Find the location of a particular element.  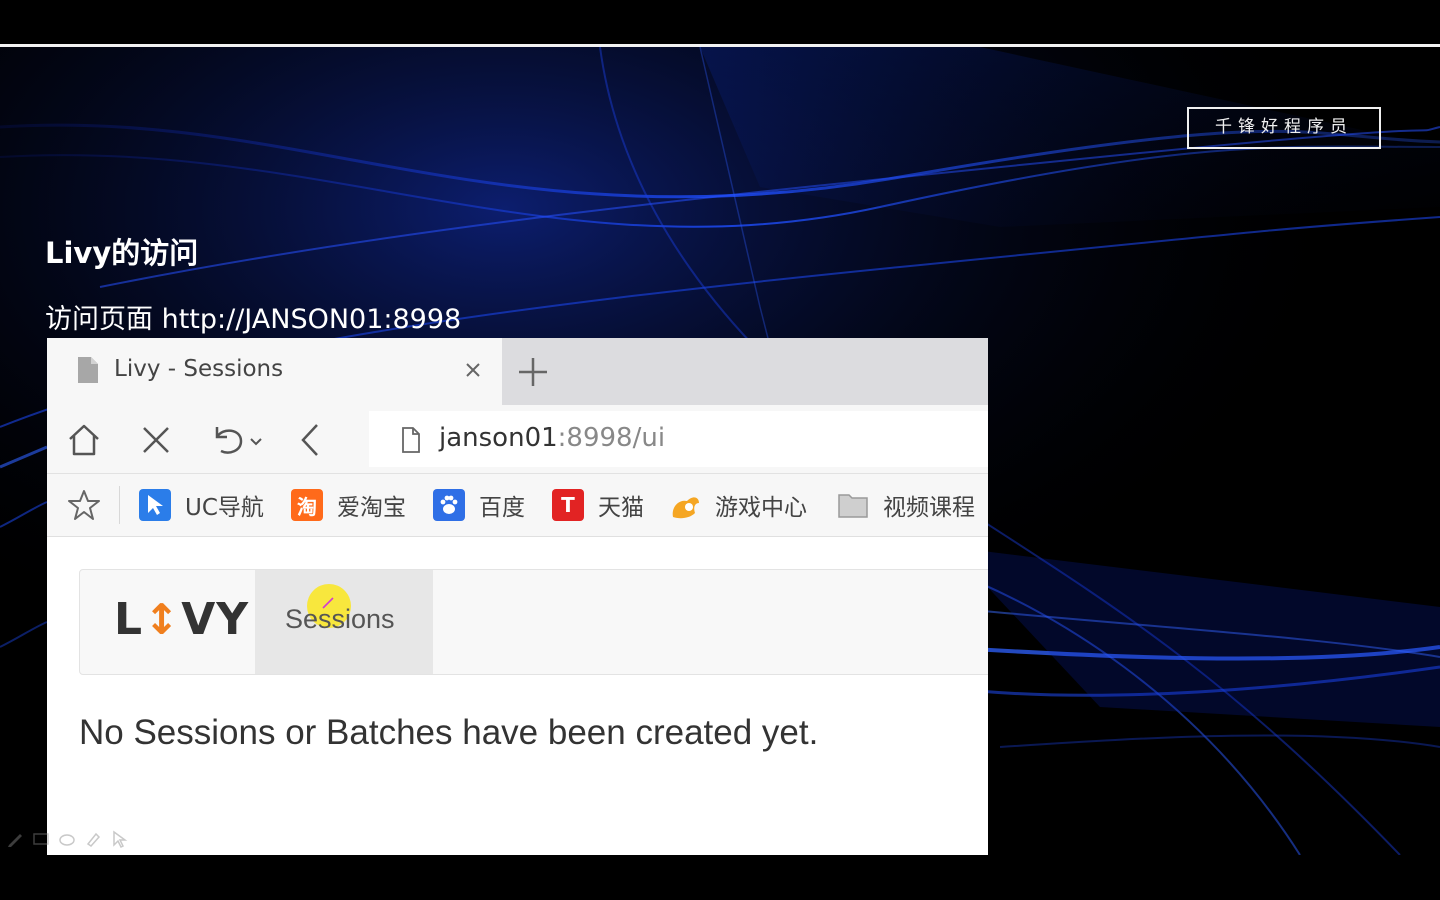

browser-navigation-bar: janson01:8998/ui is located at coordinates (517, 439).